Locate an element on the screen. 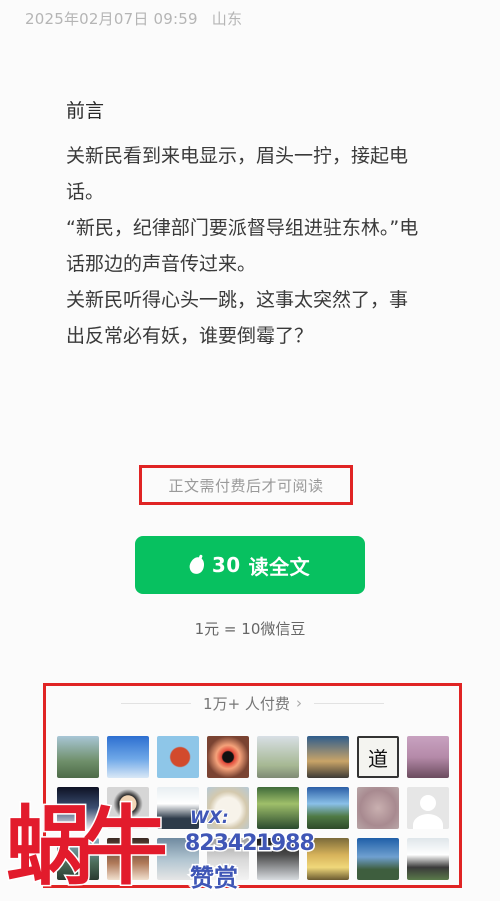 The width and height of the screenshot is (500, 901). watermark-logo: 蜗牛 is located at coordinates (87, 847).